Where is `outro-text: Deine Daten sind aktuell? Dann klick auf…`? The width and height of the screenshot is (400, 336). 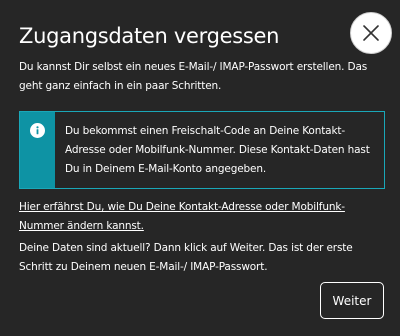 outro-text: Deine Daten sind aktuell? Dann klick auf… is located at coordinates (186, 257).